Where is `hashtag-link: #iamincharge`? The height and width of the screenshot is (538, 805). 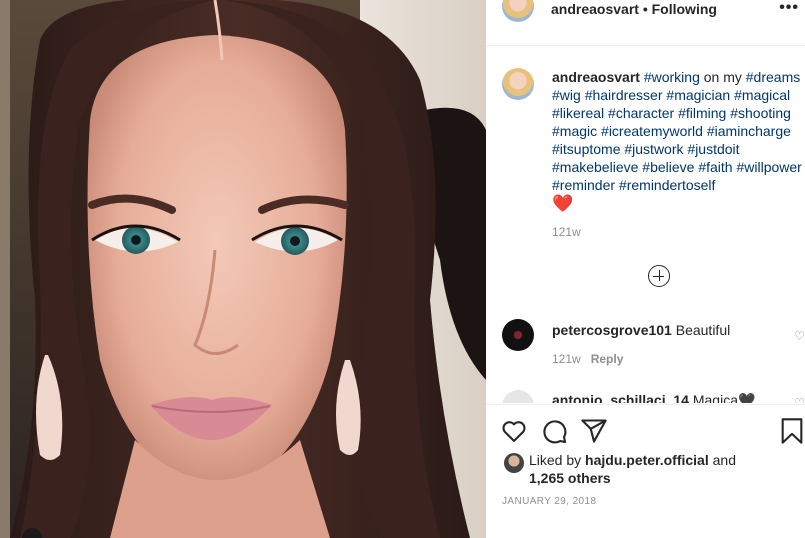
hashtag-link: #iamincharge is located at coordinates (749, 131).